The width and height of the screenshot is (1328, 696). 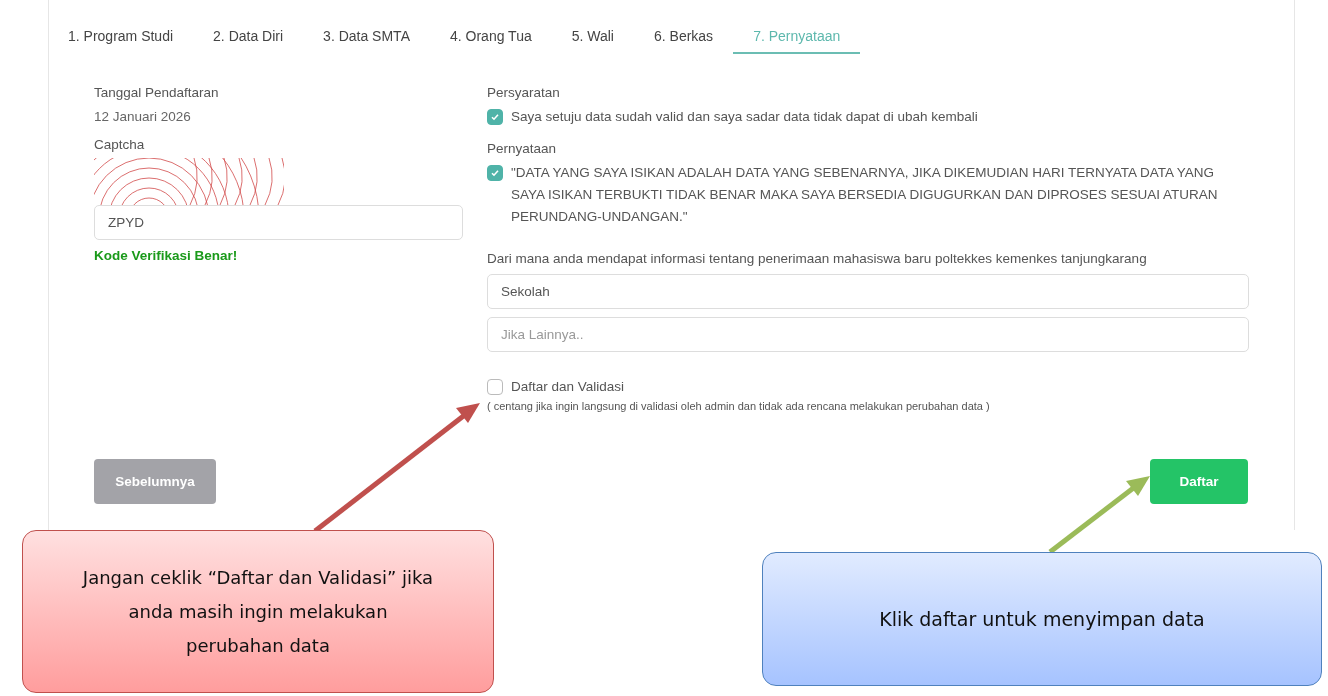 I want to click on field-label: Captcha, so click(x=120, y=145).